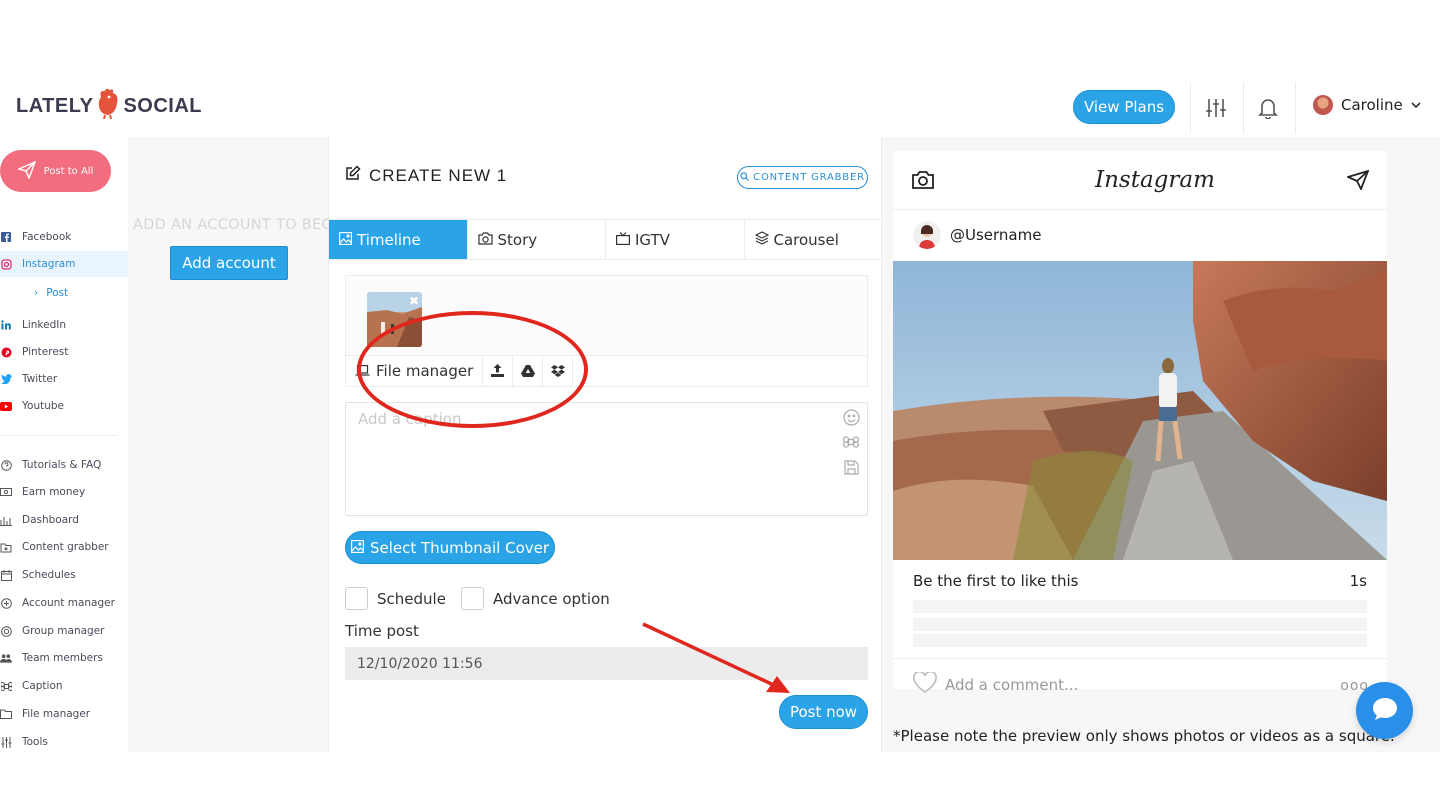 The image size is (1440, 810). What do you see at coordinates (925, 683) in the screenshot?
I see `heart-icon` at bounding box center [925, 683].